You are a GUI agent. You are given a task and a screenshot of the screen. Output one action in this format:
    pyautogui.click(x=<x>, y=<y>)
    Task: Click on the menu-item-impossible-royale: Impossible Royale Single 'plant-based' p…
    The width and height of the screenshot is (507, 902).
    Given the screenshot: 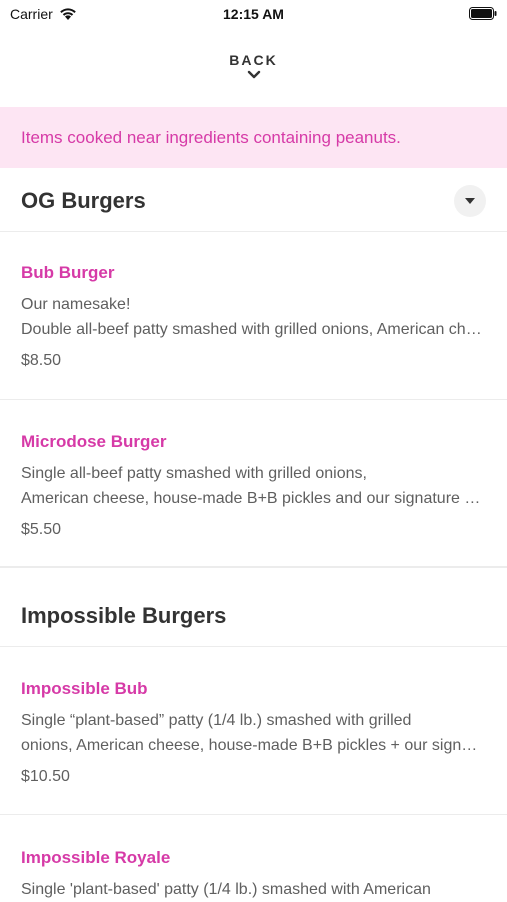 What is the action you would take?
    pyautogui.click(x=253, y=874)
    